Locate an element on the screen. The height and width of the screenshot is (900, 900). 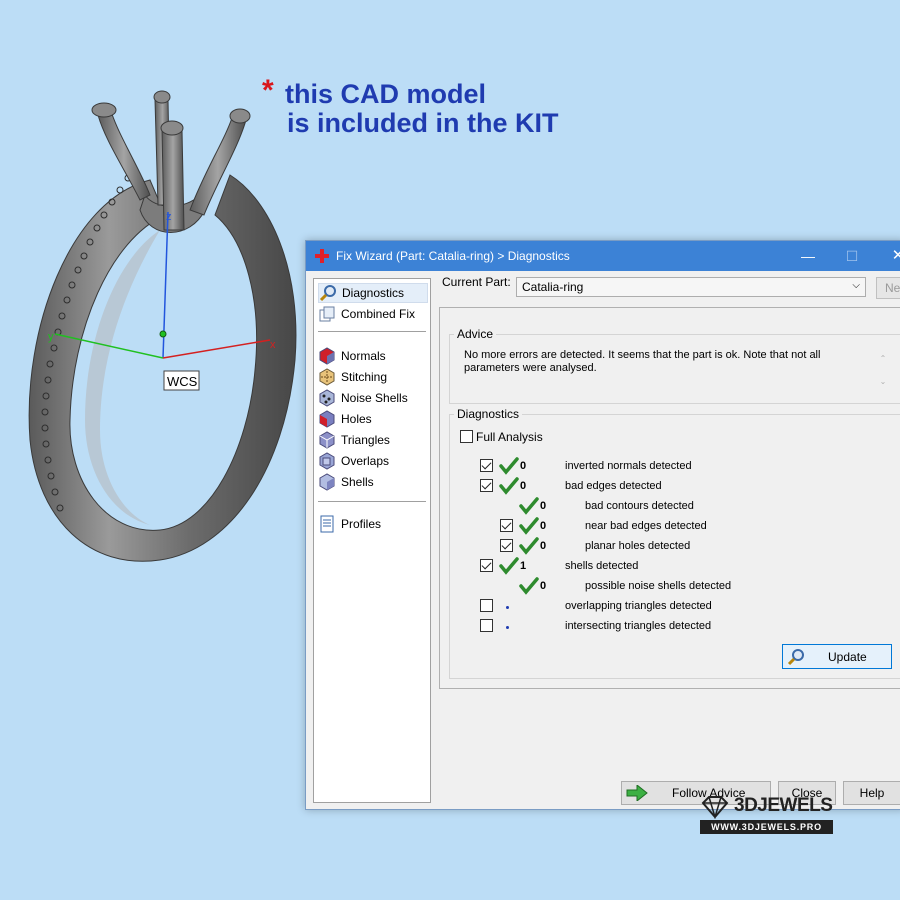
nav-item-label: Profiles is located at coordinates (361, 524).